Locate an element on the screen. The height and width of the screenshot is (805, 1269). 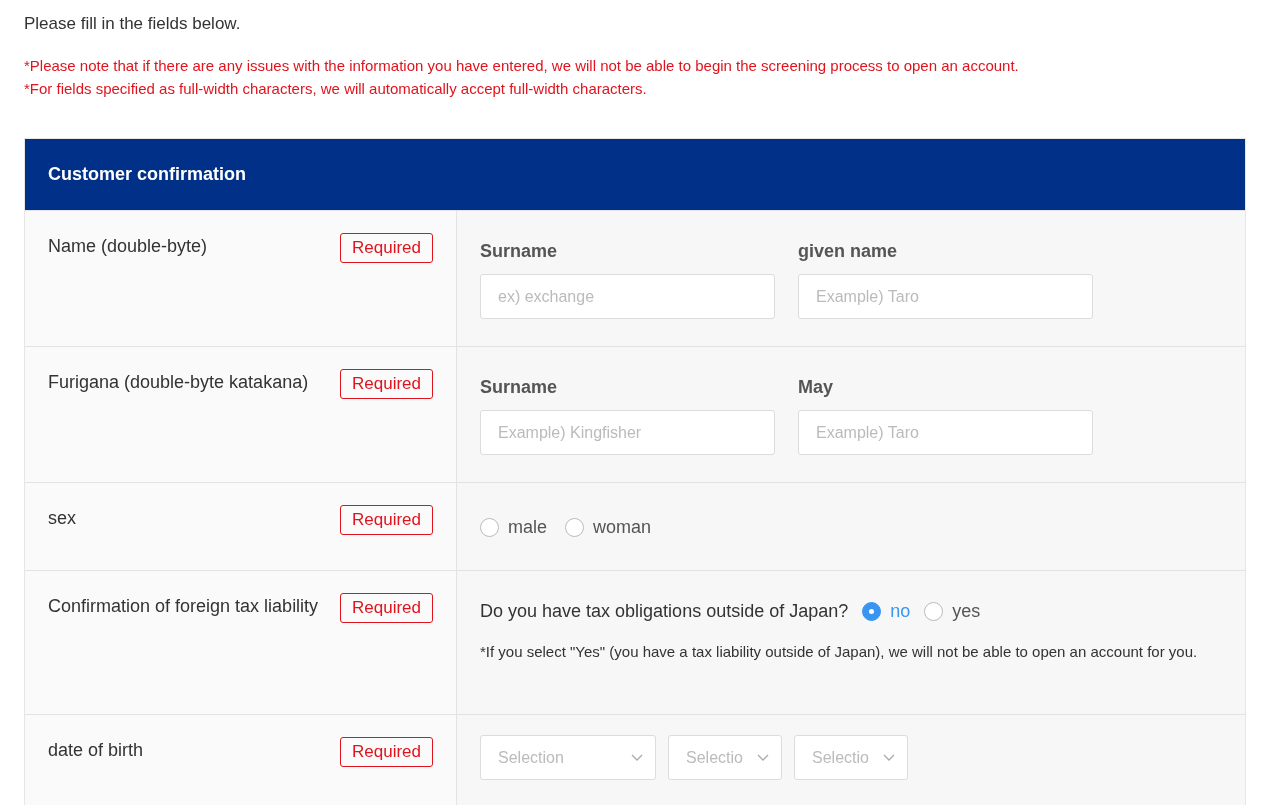
section-title: Customer confirmation is located at coordinates (147, 174).